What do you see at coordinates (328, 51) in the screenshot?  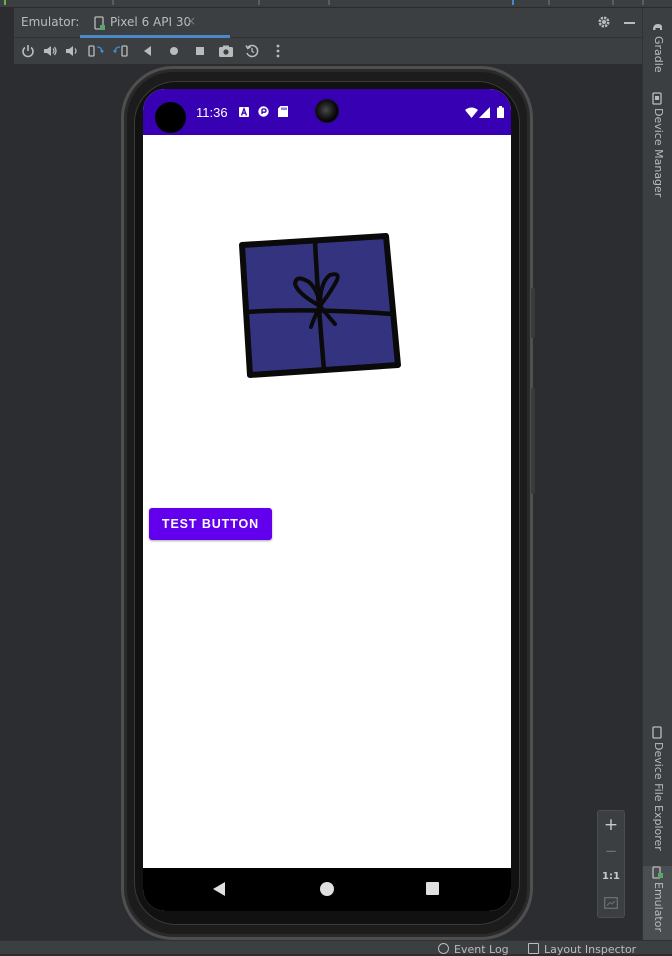 I see `emulator-toolbar` at bounding box center [328, 51].